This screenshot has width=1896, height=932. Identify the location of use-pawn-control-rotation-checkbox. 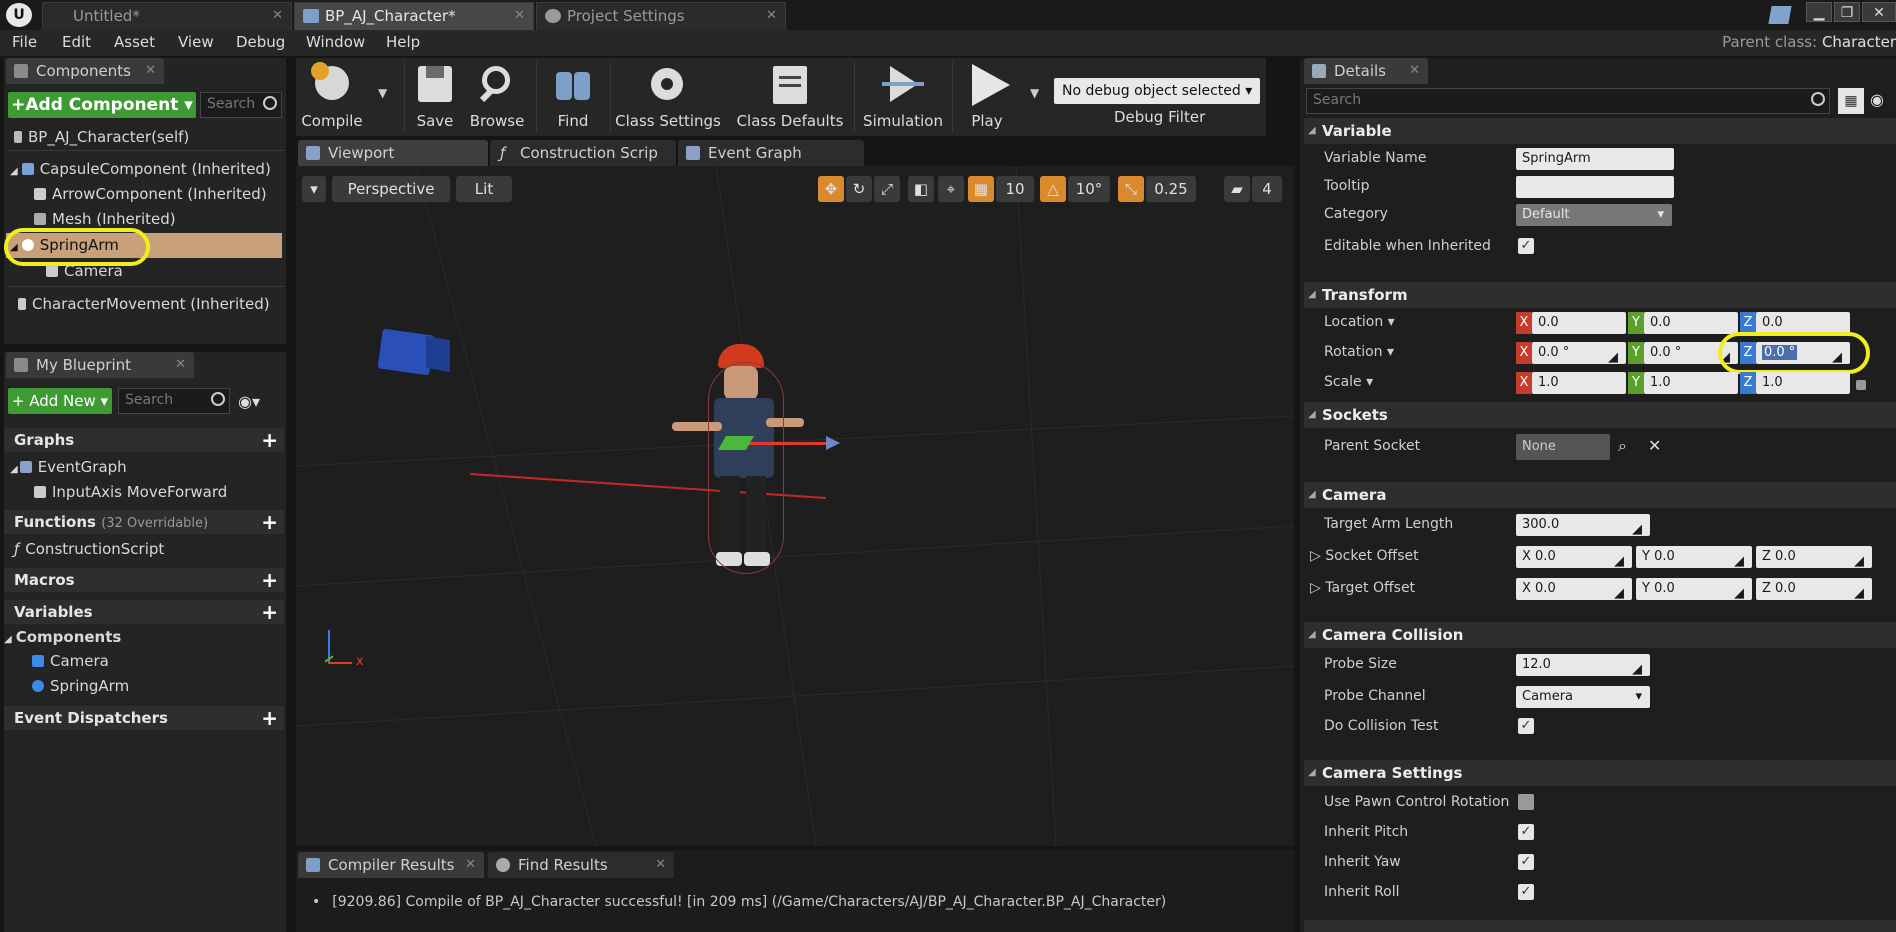
(1526, 802).